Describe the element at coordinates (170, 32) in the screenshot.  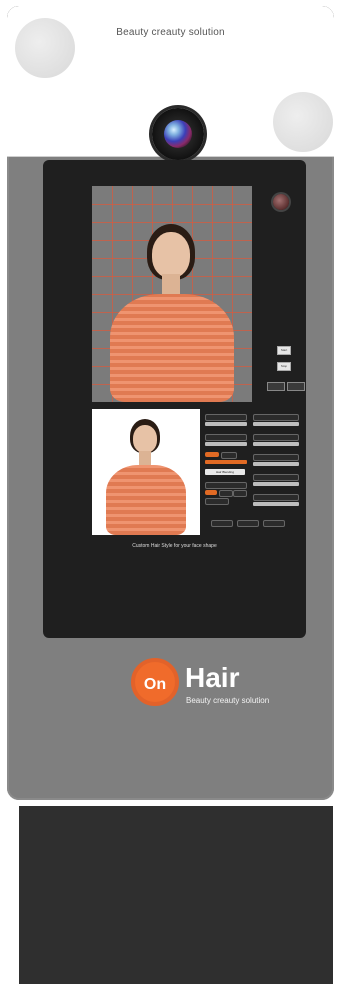
I see `header-tagline: Beauty creauty solution` at that location.